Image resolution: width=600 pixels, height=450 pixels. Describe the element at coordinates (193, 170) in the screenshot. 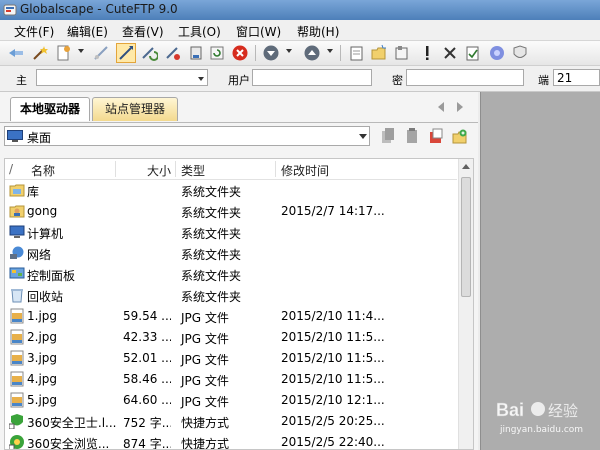

I see `column-type: 类型` at that location.